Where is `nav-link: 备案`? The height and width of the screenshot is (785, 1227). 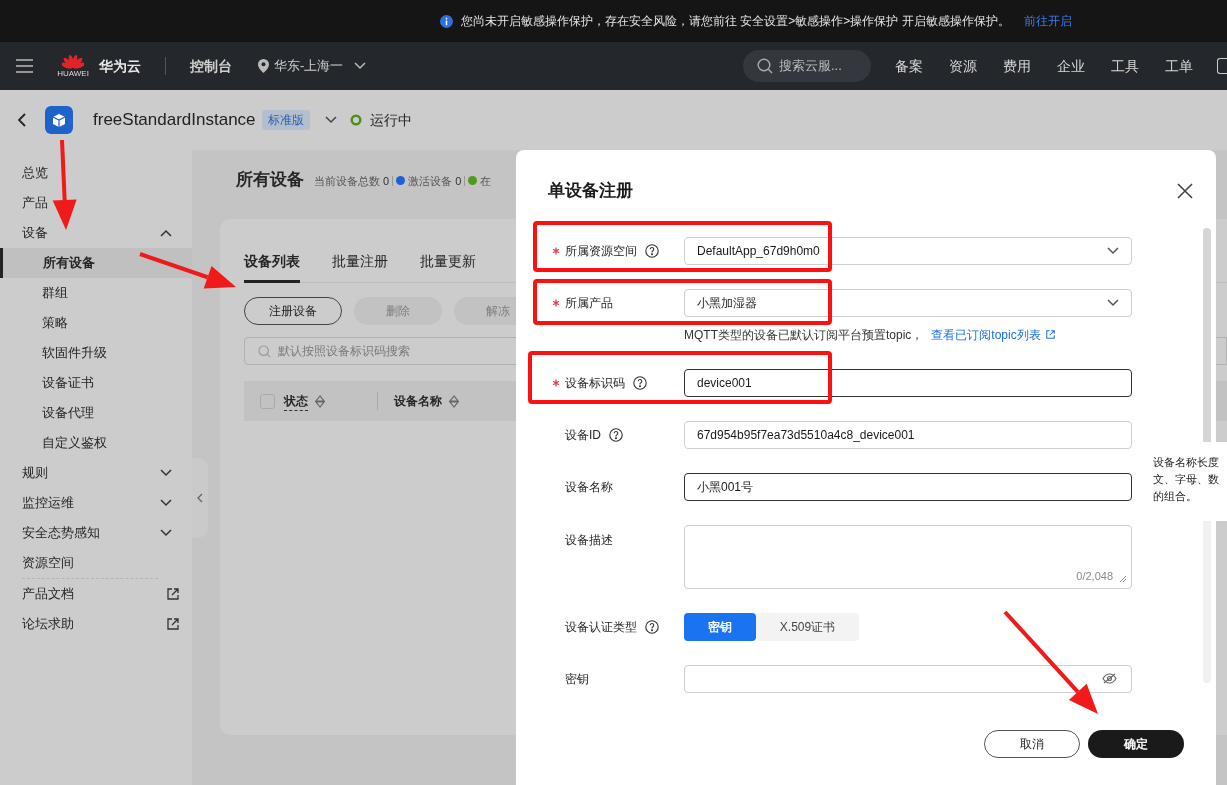
nav-link: 备案 is located at coordinates (909, 66).